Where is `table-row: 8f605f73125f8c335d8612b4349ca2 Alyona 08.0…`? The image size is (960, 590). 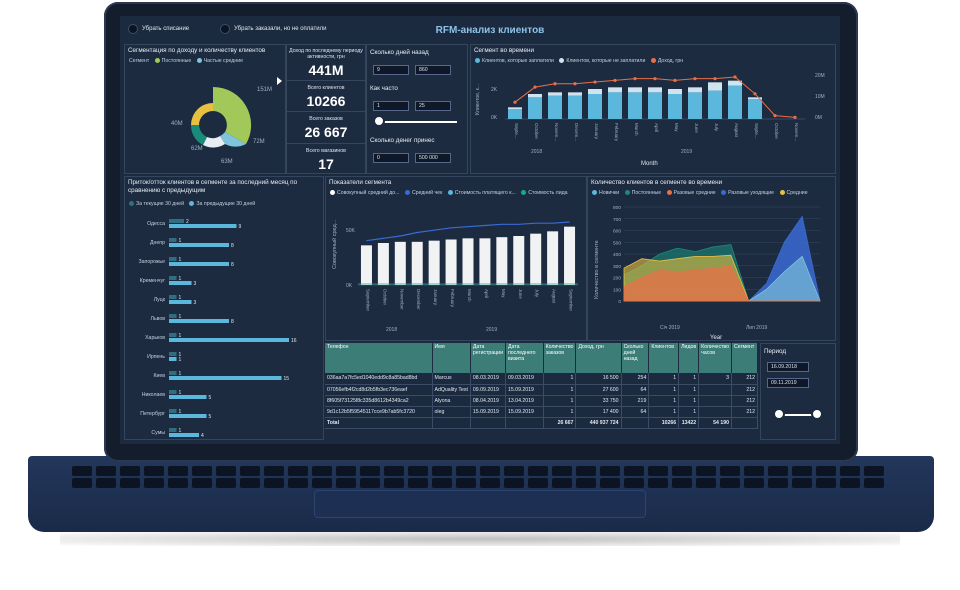 table-row: 8f605f73125f8c335d8612b4349ca2 Alyona 08.0… is located at coordinates (541, 401).